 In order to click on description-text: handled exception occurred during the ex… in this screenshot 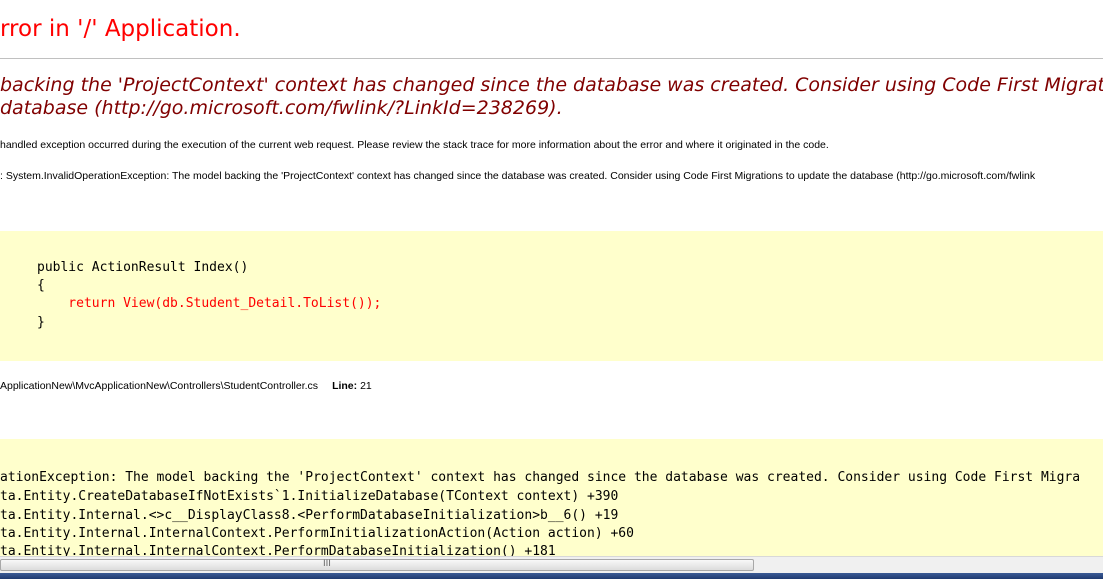, I will do `click(414, 145)`.